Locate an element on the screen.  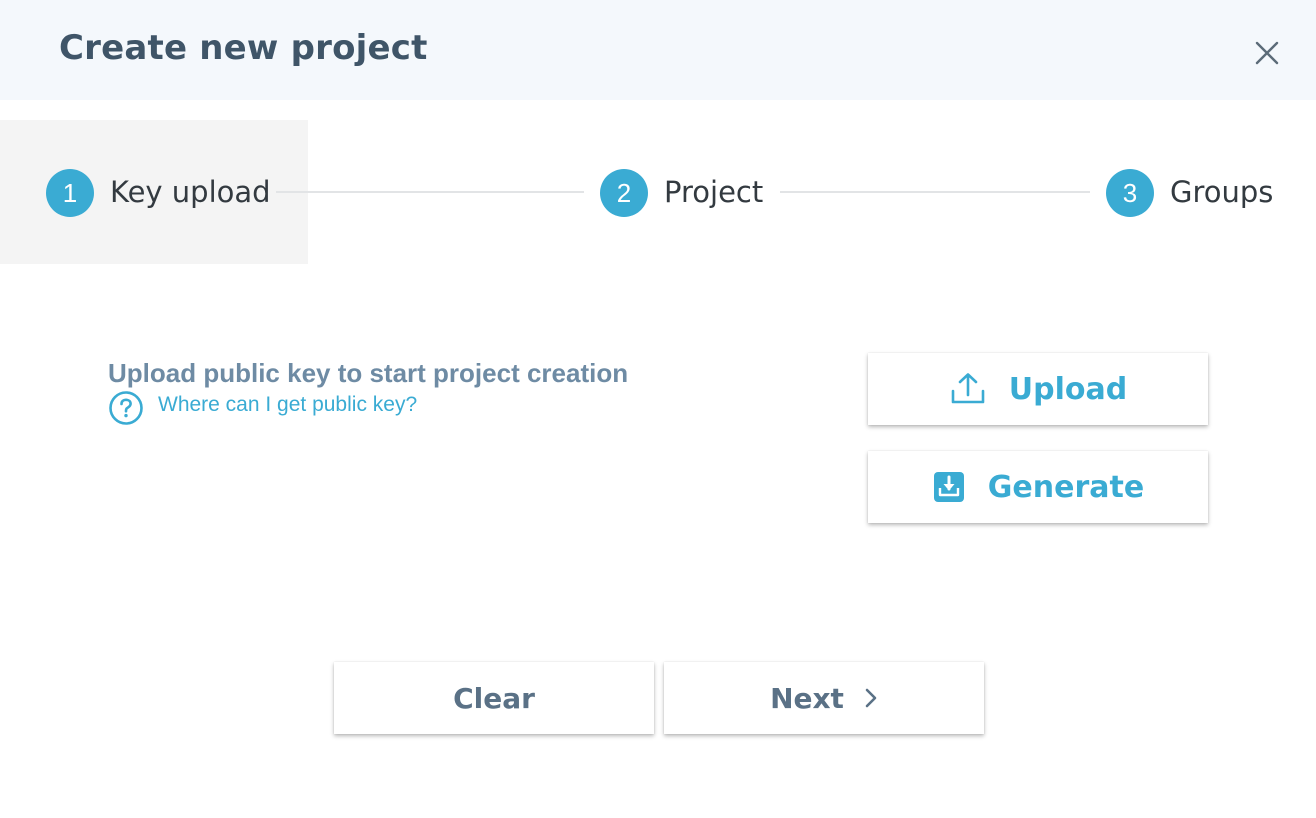
close-icon is located at coordinates (1267, 53).